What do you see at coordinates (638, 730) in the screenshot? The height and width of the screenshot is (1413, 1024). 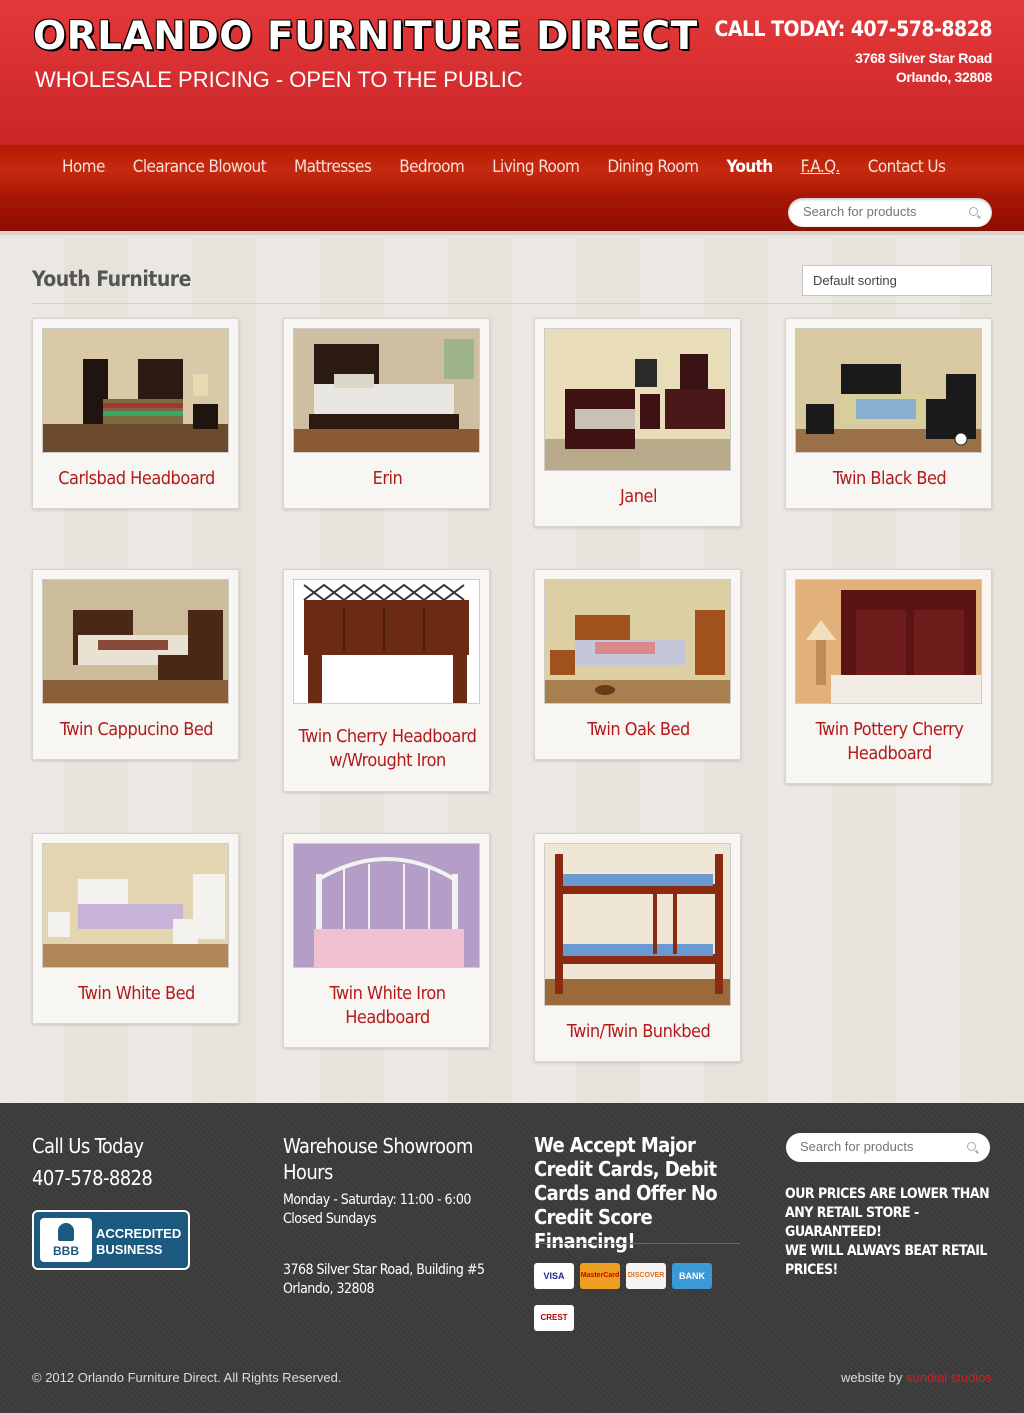 I see `product-name: Twin Oak Bed` at bounding box center [638, 730].